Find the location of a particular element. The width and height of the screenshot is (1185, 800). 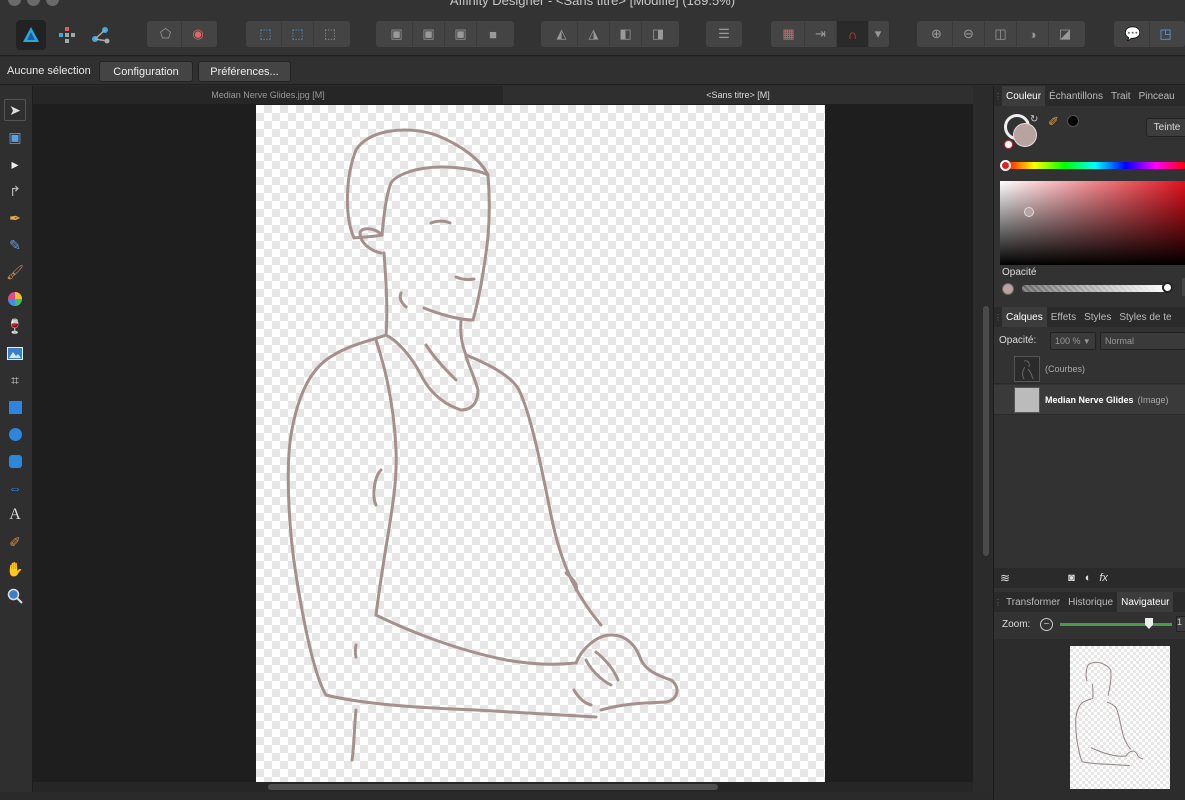

transparency-tool-icon: 🍷 is located at coordinates (15, 326).